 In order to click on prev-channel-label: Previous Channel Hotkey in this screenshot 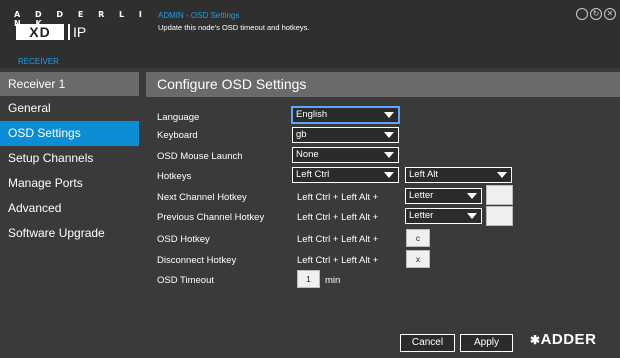, I will do `click(211, 217)`.